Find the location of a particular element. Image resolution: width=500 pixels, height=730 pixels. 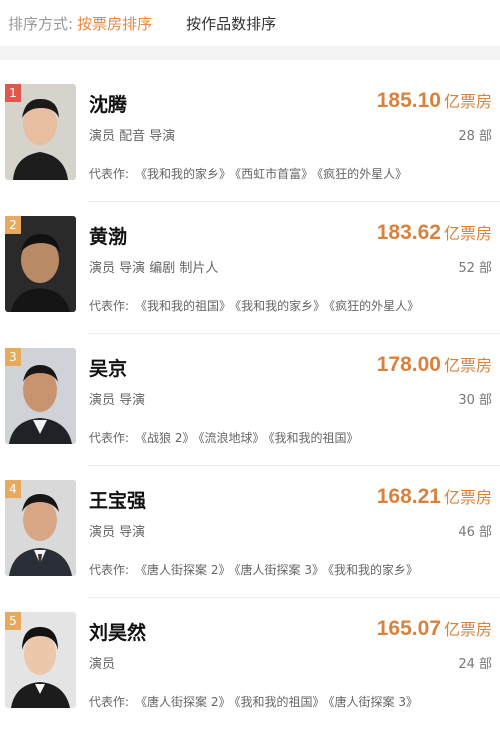

sort-bar: 排序方式: 按票房排序 按作品数排序 is located at coordinates (250, 23).